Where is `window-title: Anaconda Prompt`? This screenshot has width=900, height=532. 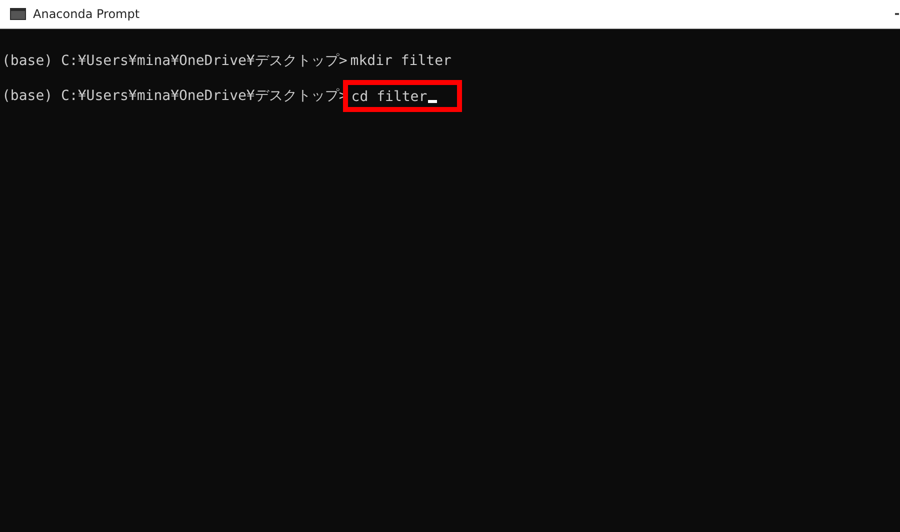 window-title: Anaconda Prompt is located at coordinates (86, 14).